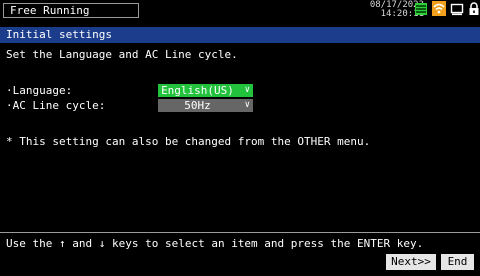  What do you see at coordinates (197, 105) in the screenshot?
I see `ac-line-cycle-value: 50Hz` at bounding box center [197, 105].